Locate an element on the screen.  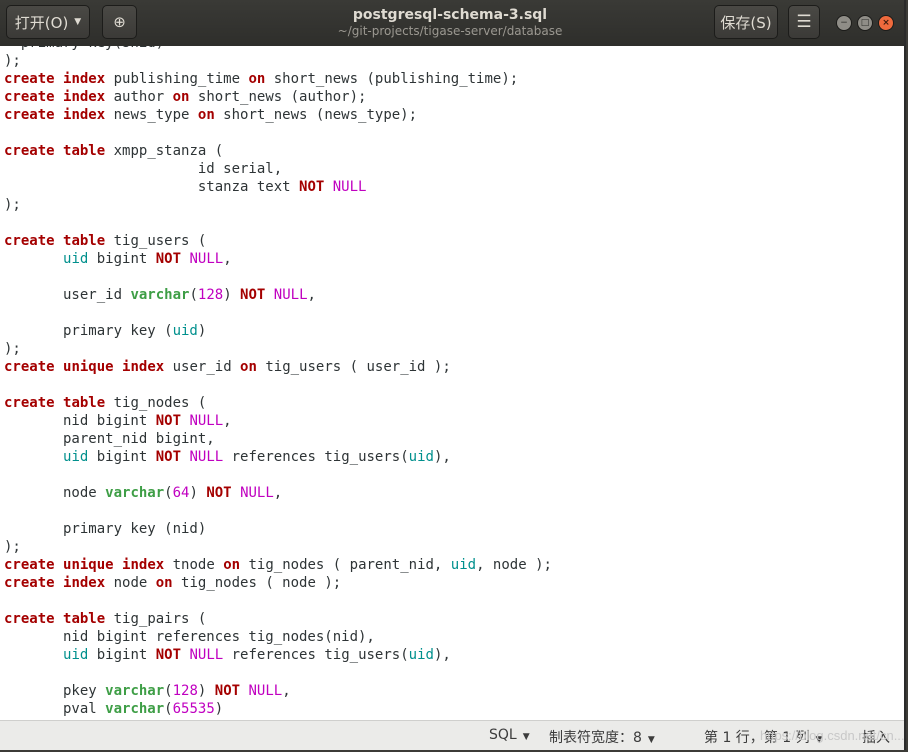
window-subtitle: ~/git-projects/tigase-server/database is located at coordinates (450, 31).